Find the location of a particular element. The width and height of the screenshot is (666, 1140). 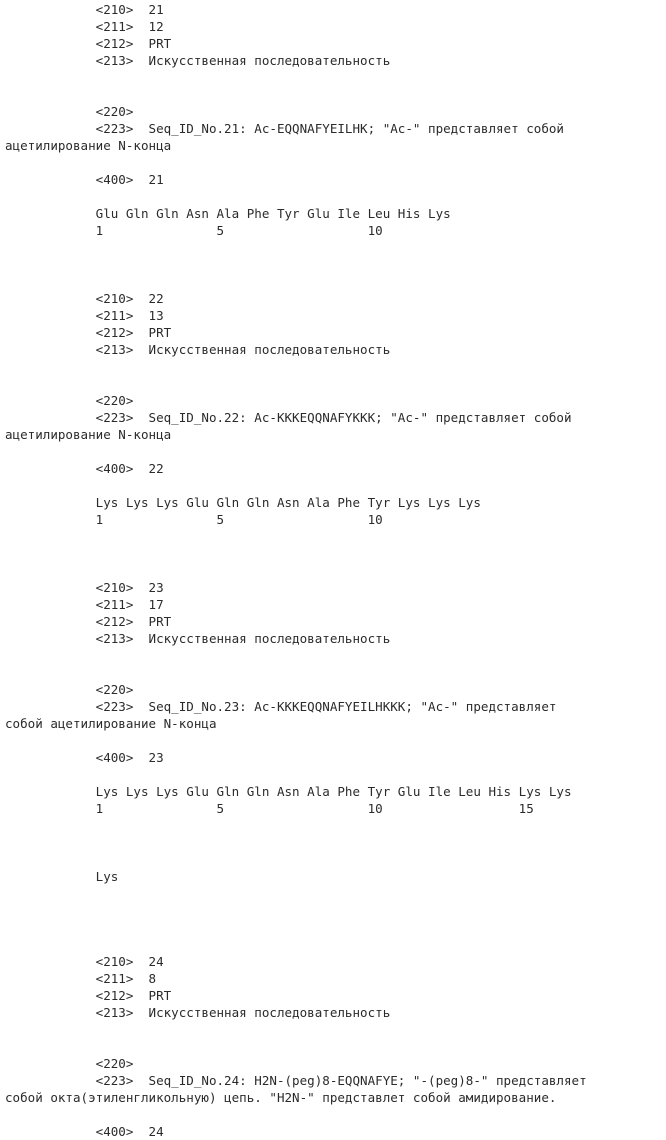

text-line: <400> 23 is located at coordinates (84, 757).